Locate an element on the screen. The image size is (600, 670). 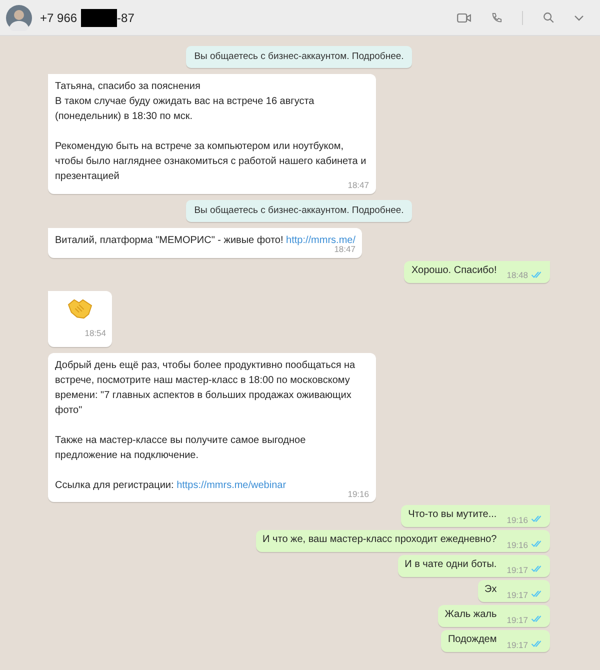
message-text: Добрый день ещё раз, чтобы более продуктивно пообщаться на встрече, посмотрите наш мастер-класс в 18:00 по московскому времени: "7 главных аспектов в больших продажах оживающих фото" Также на мастер-классе вы получите самое выгодное предложение на подключение. Ссылка для регистрации: https://mmrs.me/webinar is located at coordinates (205, 424).